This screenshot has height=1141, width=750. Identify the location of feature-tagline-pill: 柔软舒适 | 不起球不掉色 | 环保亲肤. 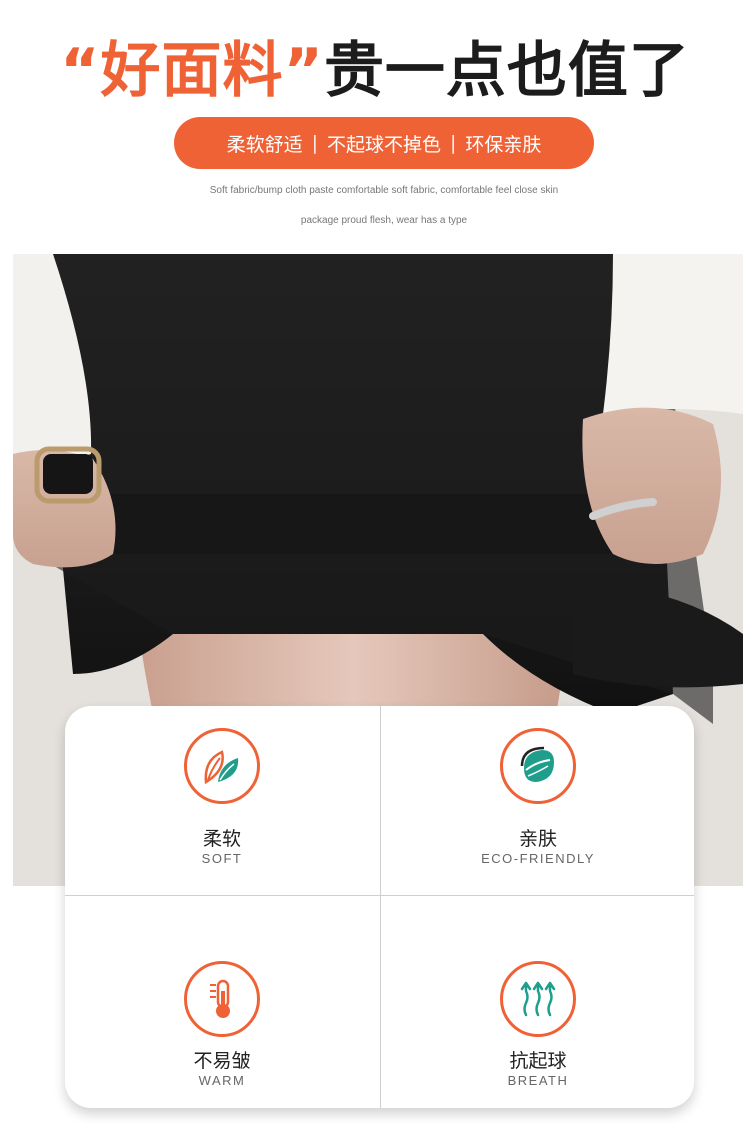
(384, 143).